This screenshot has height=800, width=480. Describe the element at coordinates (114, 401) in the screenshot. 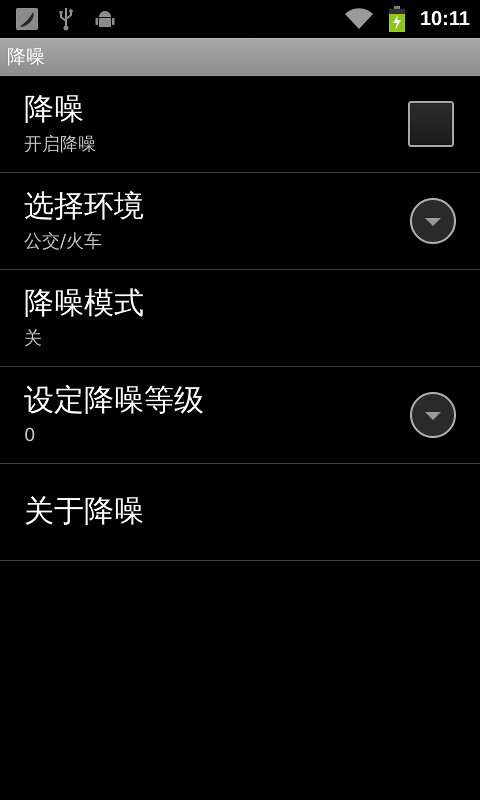

I see `preference-title: 设定降噪等级` at that location.